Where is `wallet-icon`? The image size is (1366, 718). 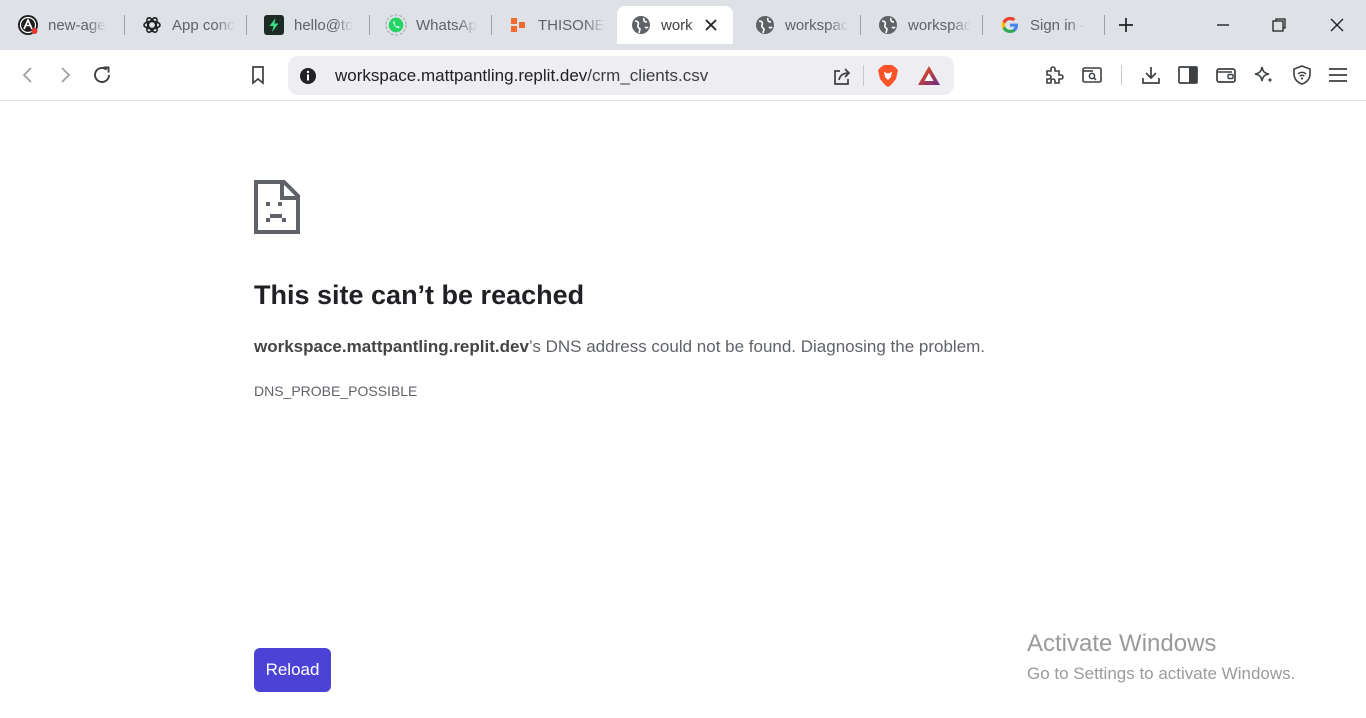 wallet-icon is located at coordinates (1226, 75).